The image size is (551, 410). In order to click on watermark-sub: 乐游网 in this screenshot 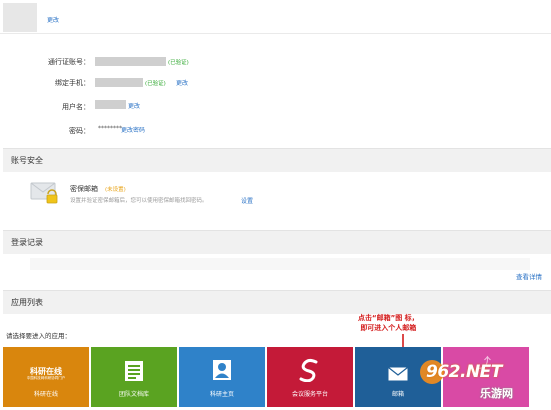, I will do `click(496, 393)`.